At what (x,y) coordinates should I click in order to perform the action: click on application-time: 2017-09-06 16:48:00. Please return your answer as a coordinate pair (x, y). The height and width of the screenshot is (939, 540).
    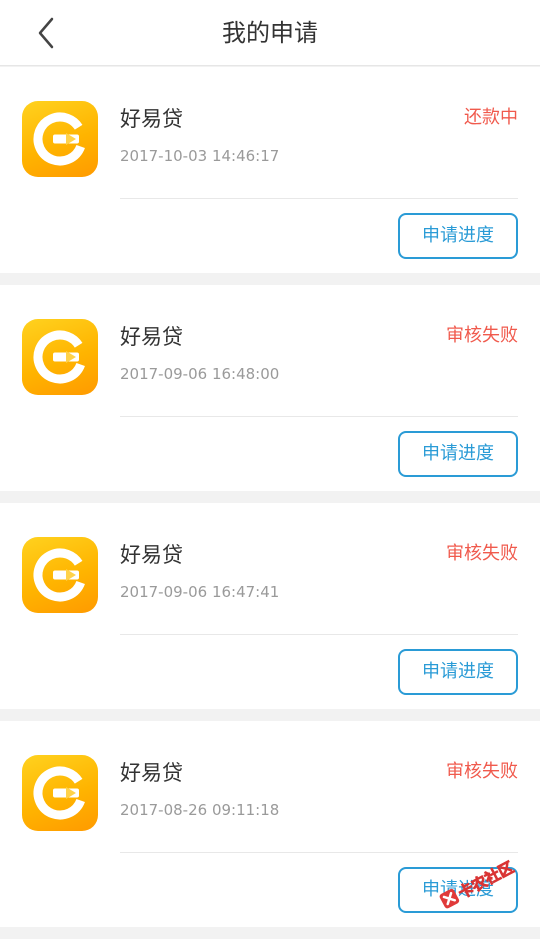
    Looking at the image, I should click on (200, 374).